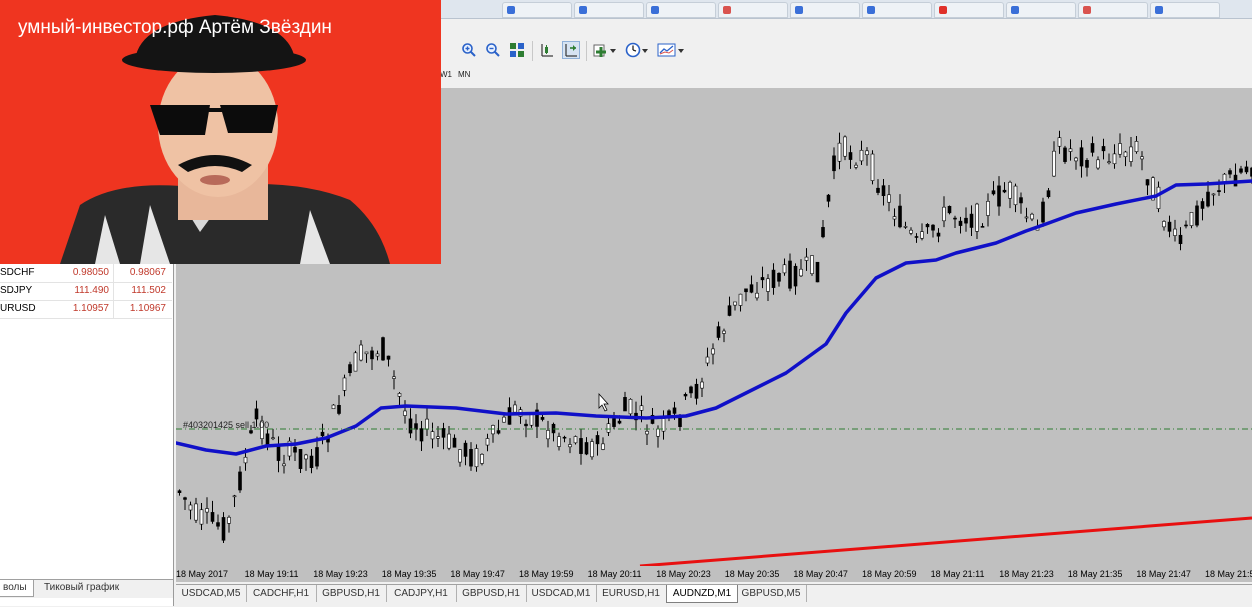 The image size is (1252, 607). What do you see at coordinates (113, 309) in the screenshot?
I see `column-divider` at bounding box center [113, 309].